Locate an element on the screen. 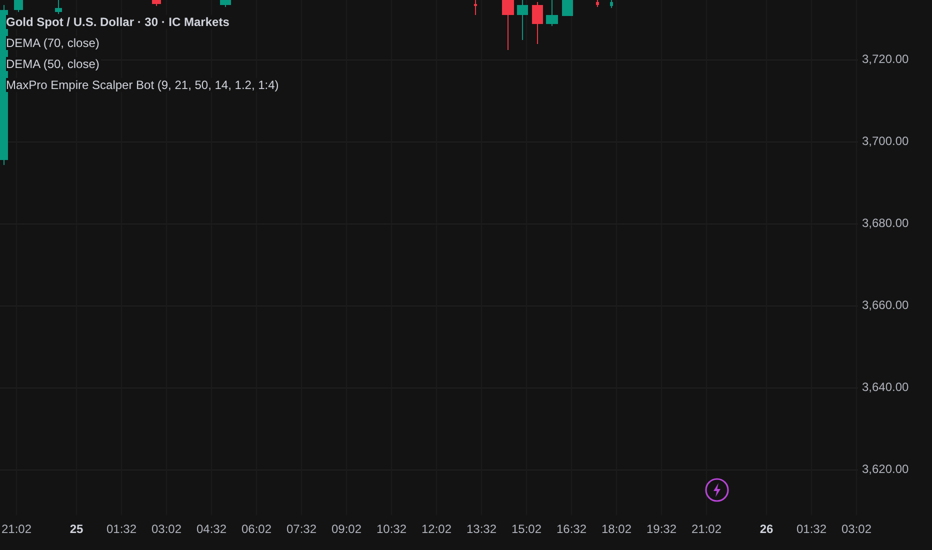 This screenshot has width=932, height=550. price-label: 3,640.00 is located at coordinates (885, 387).